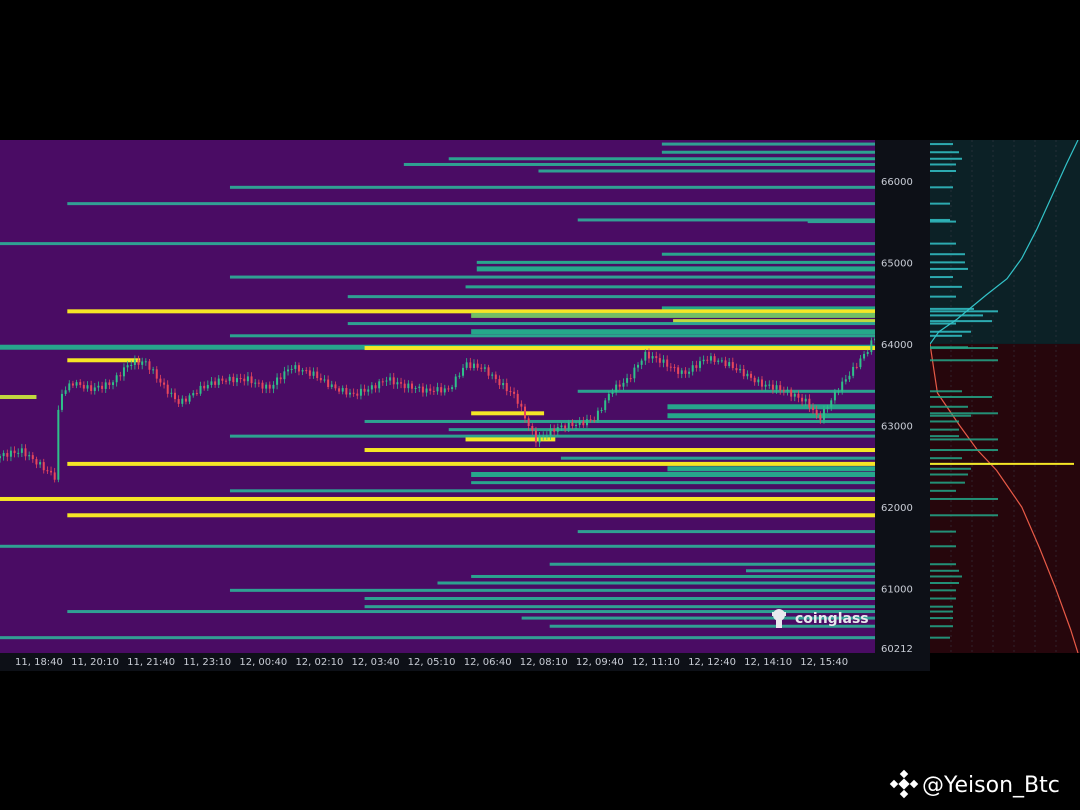 This screenshot has height=810, width=1080. I want to click on x-tick-label: 11, 23:10, so click(207, 662).